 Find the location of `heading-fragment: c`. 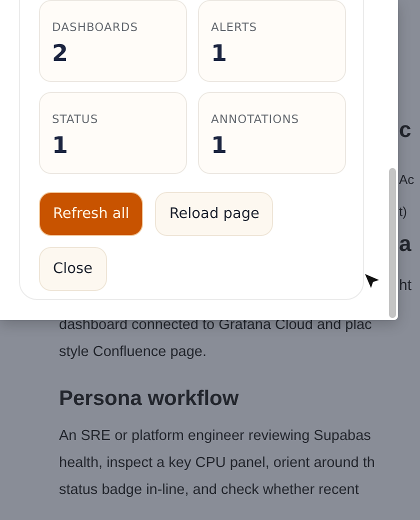

heading-fragment: c is located at coordinates (405, 130).